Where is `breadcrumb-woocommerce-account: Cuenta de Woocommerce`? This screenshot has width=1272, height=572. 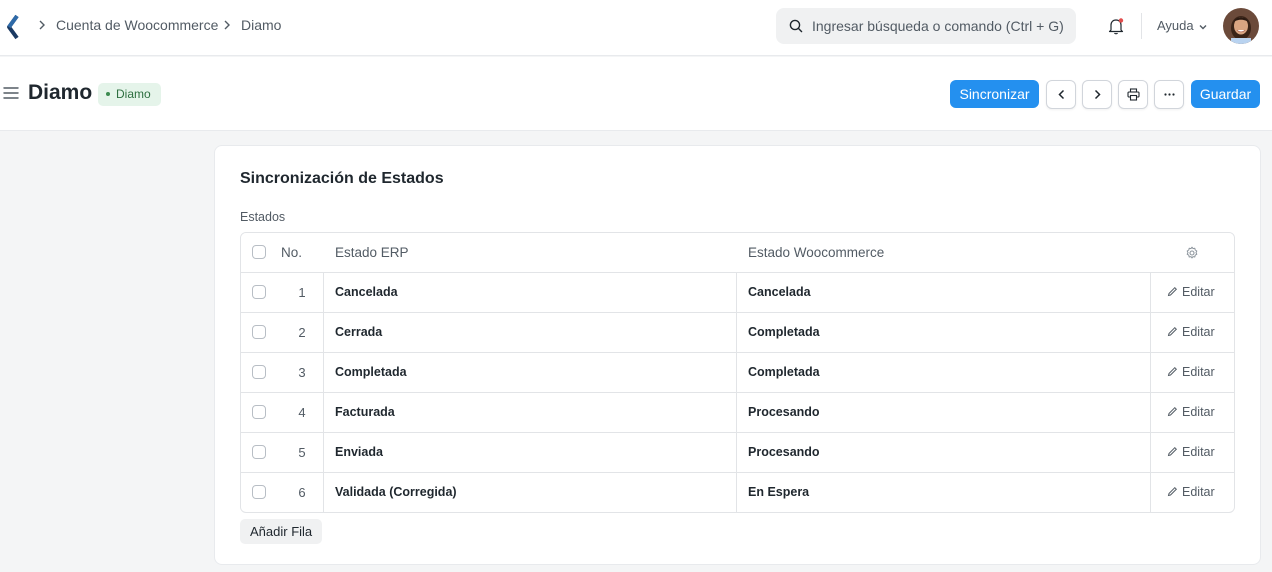 breadcrumb-woocommerce-account: Cuenta de Woocommerce is located at coordinates (137, 25).